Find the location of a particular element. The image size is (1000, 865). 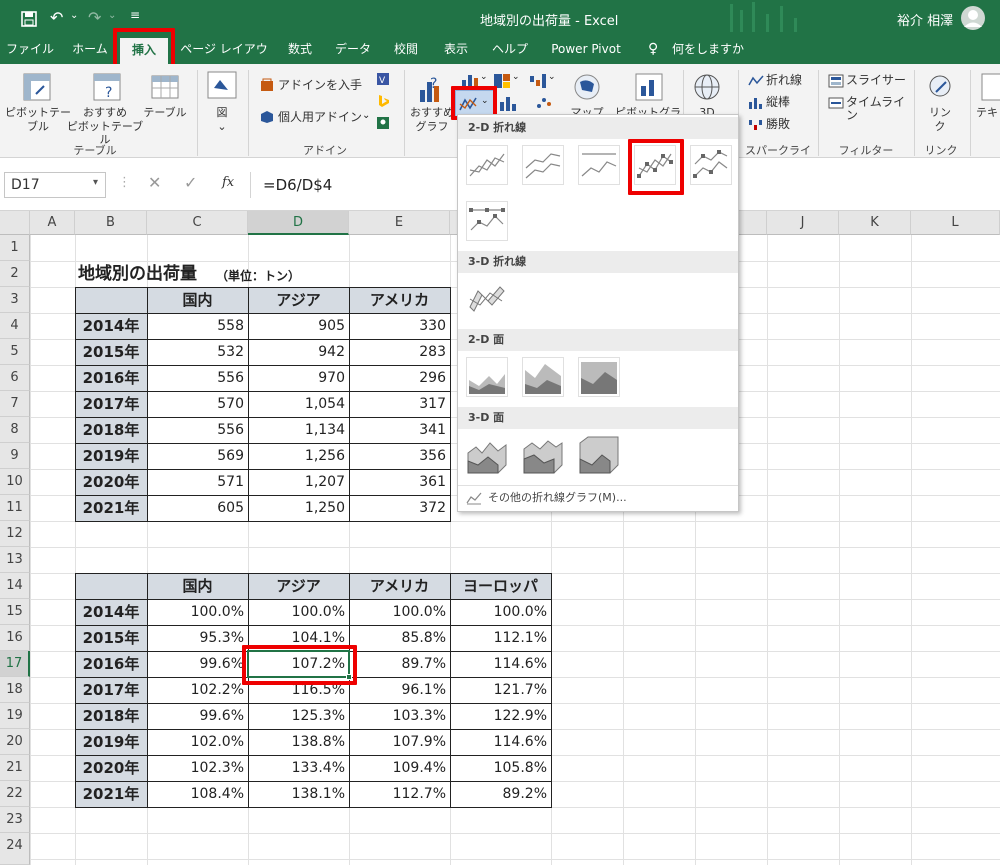

table-button: テーブル is located at coordinates (165, 112).